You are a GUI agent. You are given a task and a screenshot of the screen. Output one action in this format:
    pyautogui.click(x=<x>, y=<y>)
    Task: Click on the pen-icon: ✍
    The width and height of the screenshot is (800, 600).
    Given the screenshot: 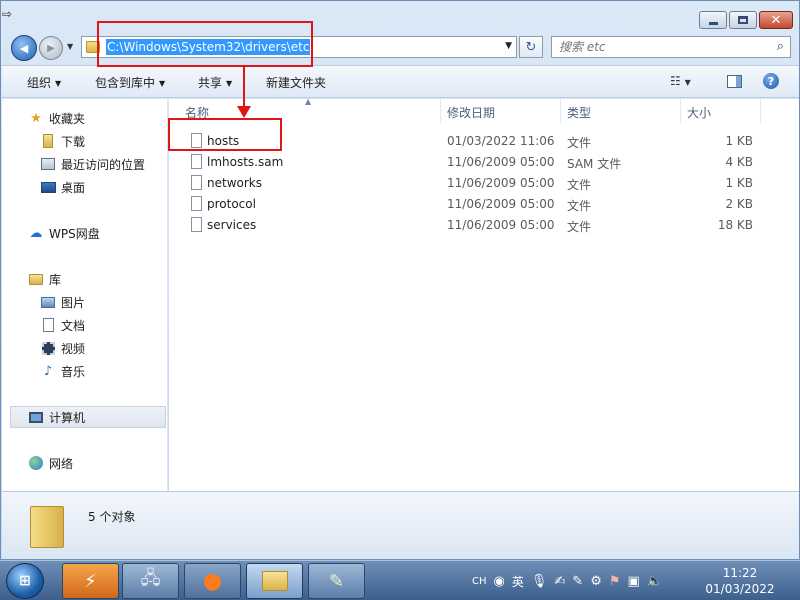 What is the action you would take?
    pyautogui.click(x=559, y=581)
    